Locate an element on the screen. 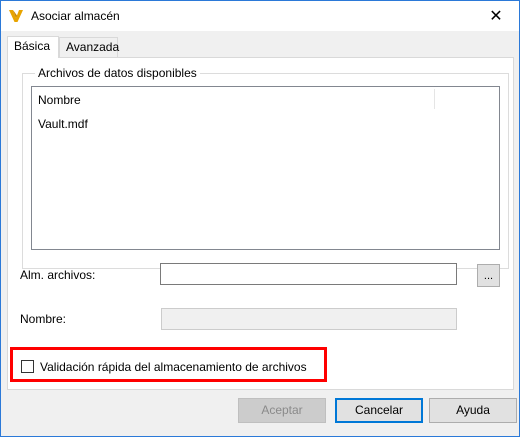 The image size is (520, 437). alm-archivos-input is located at coordinates (308, 274).